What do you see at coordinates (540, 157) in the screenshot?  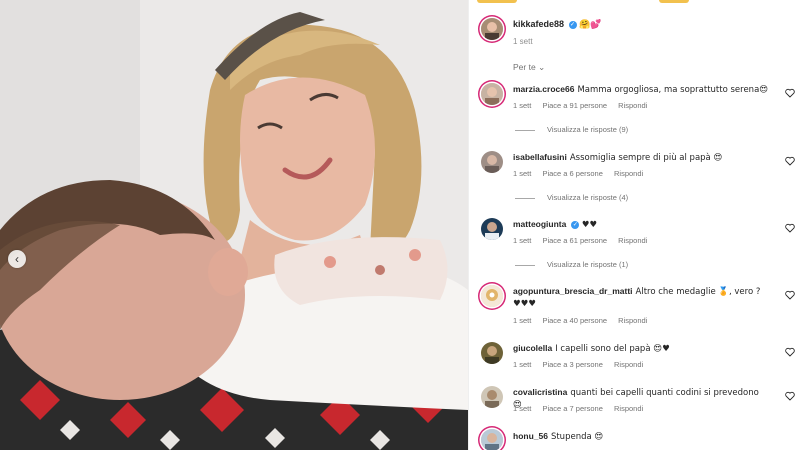 I see `commenter-username: isabellafusini` at bounding box center [540, 157].